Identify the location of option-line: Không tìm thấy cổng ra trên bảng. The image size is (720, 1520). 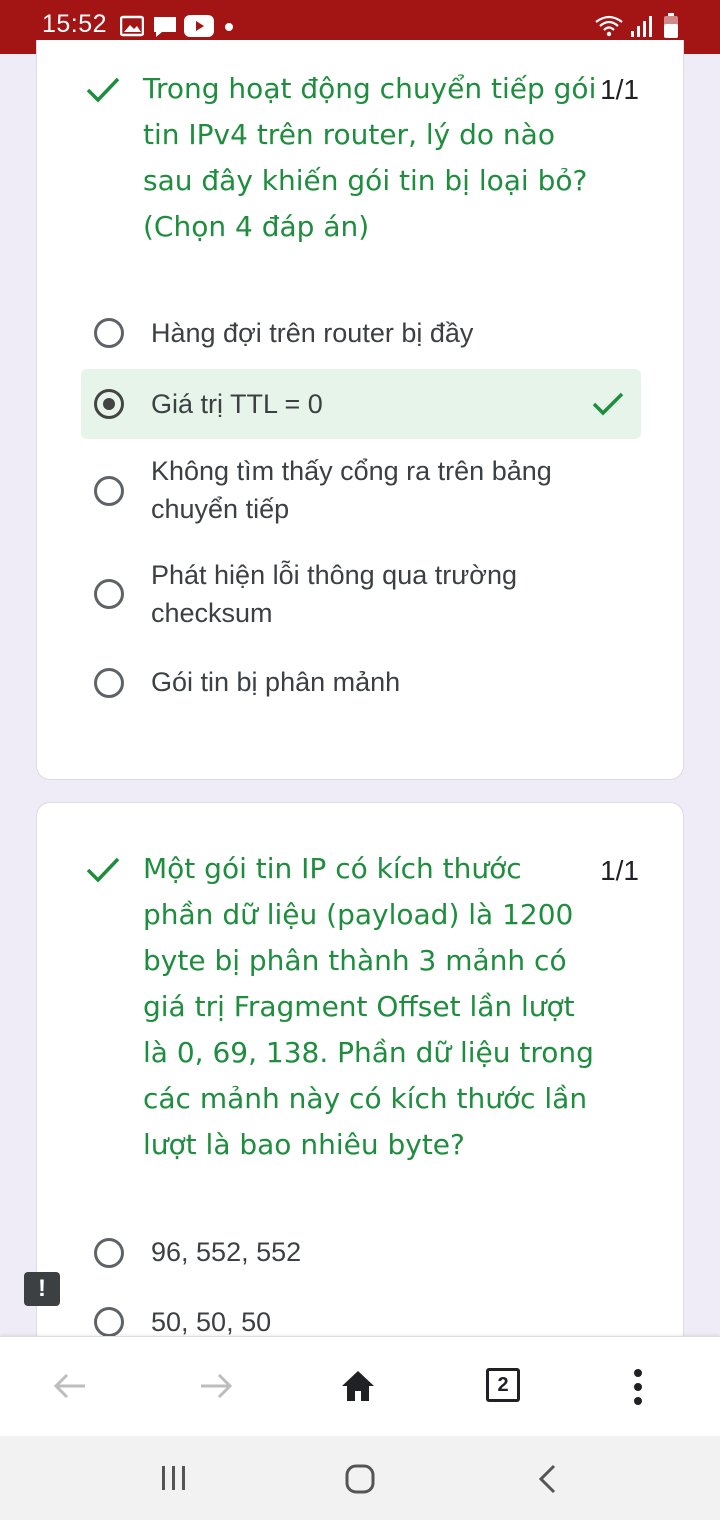
(351, 471).